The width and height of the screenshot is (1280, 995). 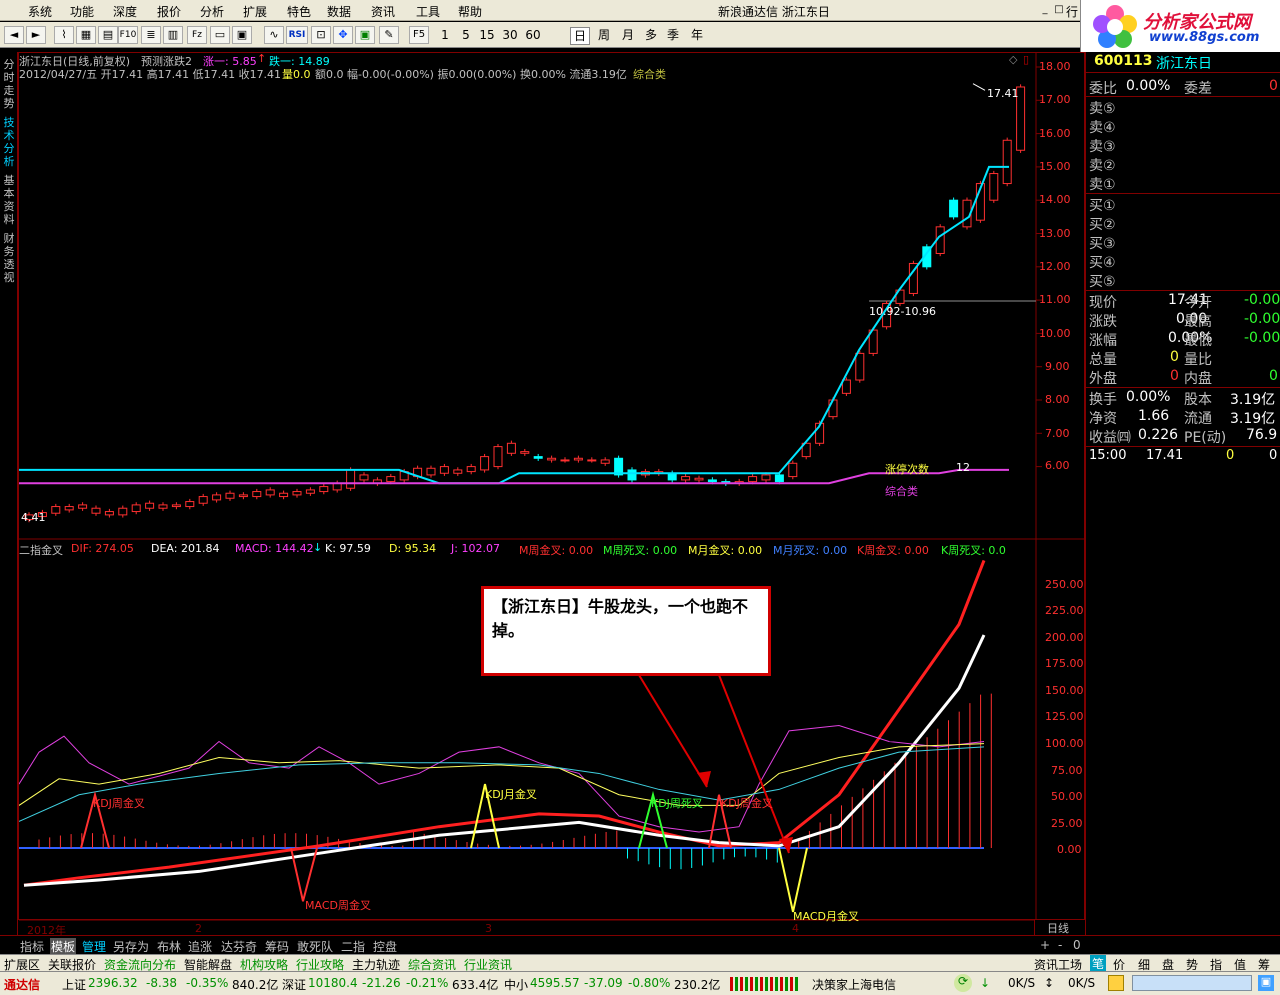 What do you see at coordinates (1055, 199) in the screenshot?
I see `price-tick: 14.00` at bounding box center [1055, 199].